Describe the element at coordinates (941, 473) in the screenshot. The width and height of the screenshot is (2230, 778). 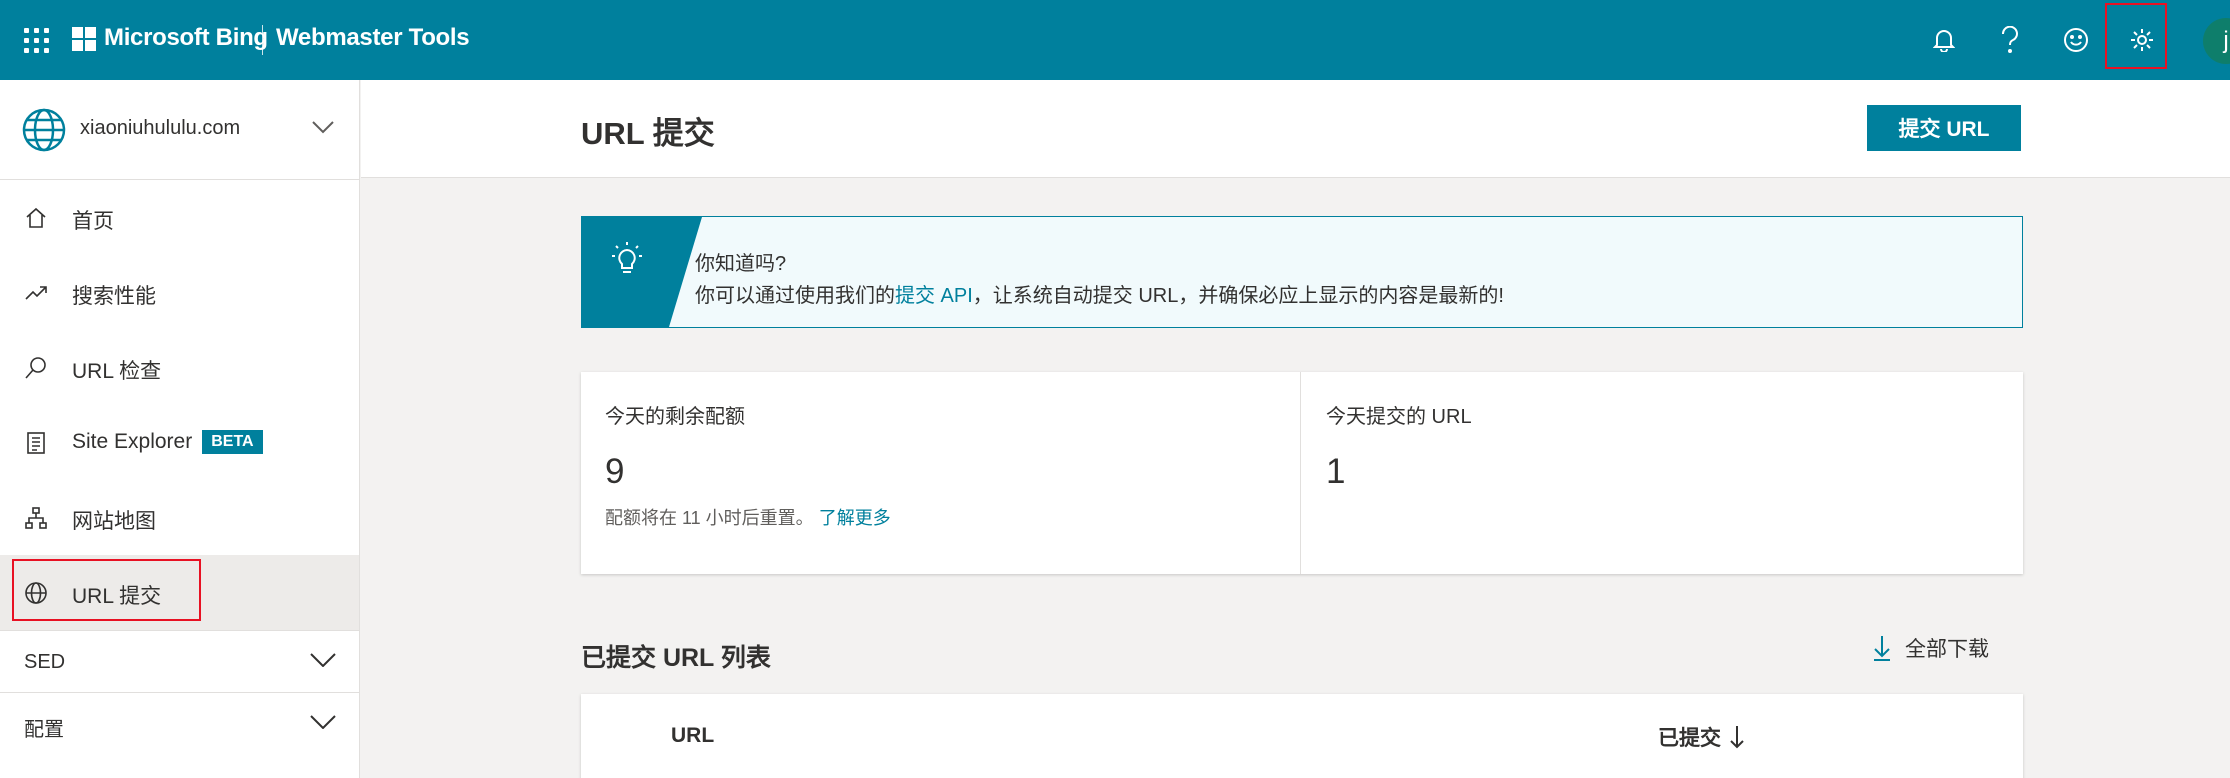
I see `remaining-quota-stat: 今天的剩余配额 9 配额将在 11 小时后重置。 了解更多` at that location.